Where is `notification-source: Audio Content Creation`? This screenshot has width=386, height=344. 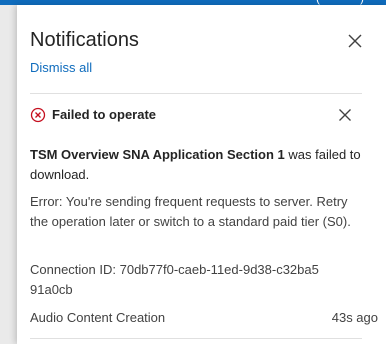 notification-source: Audio Content Creation is located at coordinates (98, 317).